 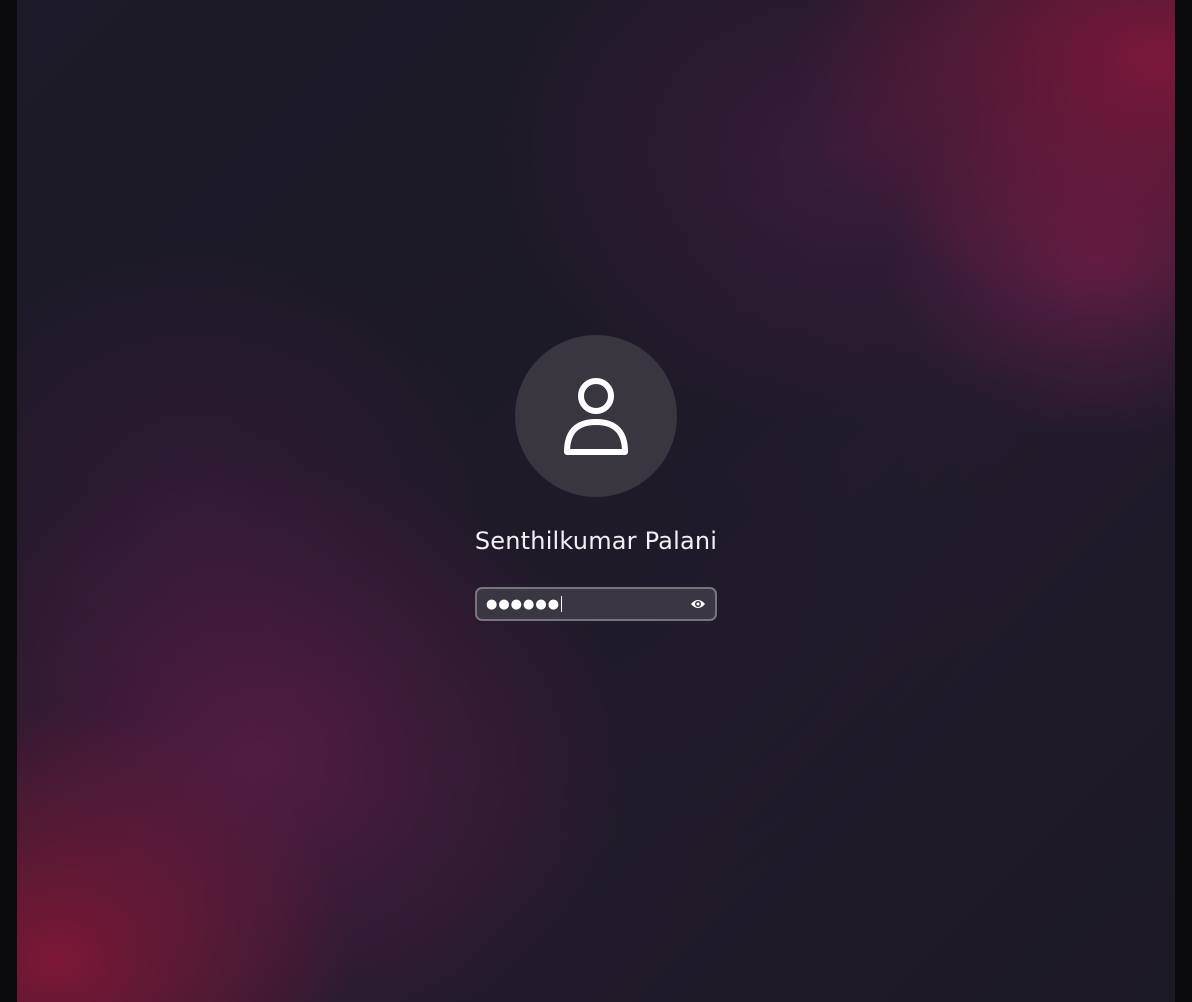 I want to click on username-label: Senthilkumar Palani, so click(x=596, y=541).